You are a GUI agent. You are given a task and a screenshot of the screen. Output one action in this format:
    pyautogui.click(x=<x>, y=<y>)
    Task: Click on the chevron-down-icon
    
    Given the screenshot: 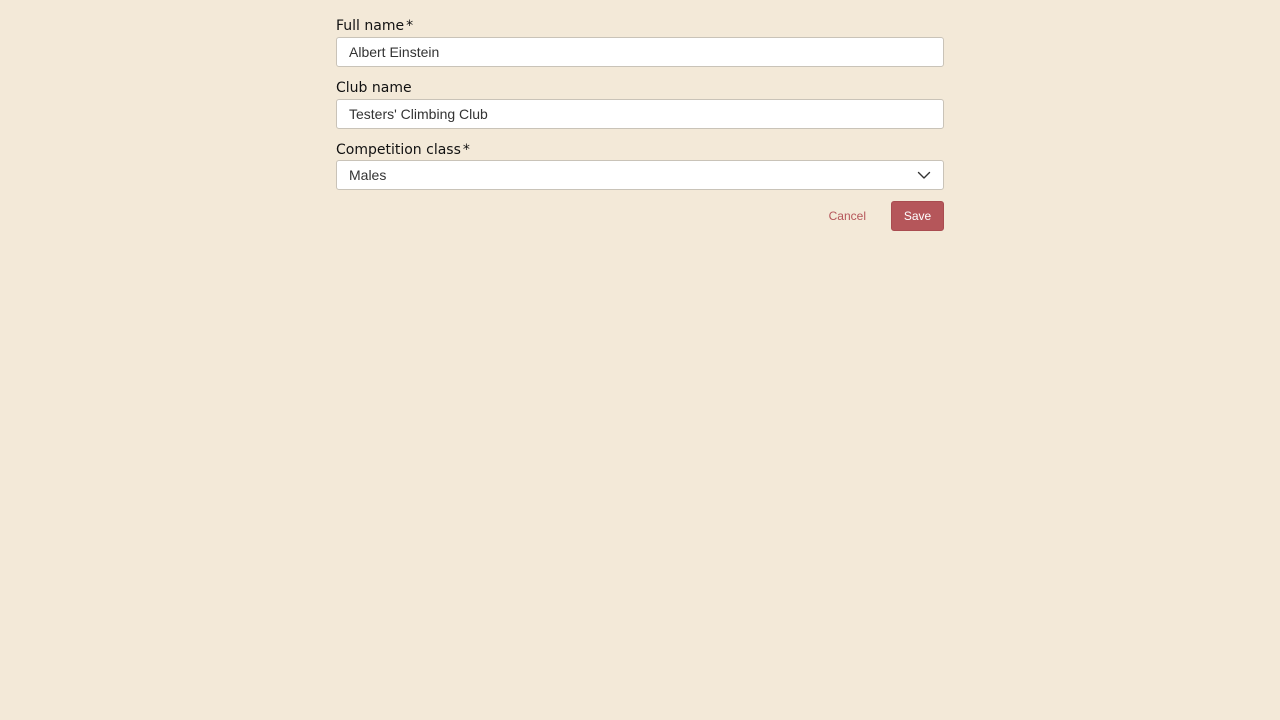 What is the action you would take?
    pyautogui.click(x=924, y=175)
    